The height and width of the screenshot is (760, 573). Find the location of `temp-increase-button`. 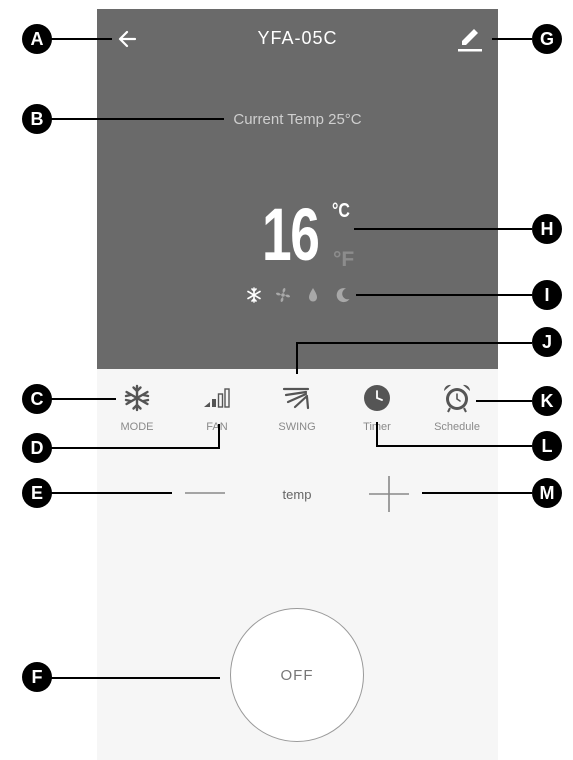

temp-increase-button is located at coordinates (389, 494).